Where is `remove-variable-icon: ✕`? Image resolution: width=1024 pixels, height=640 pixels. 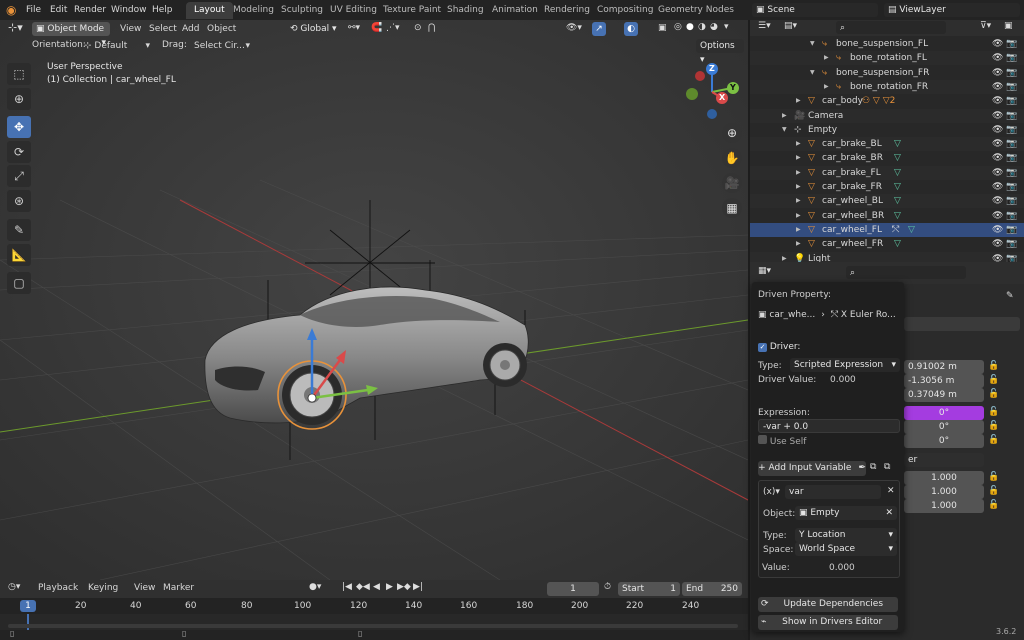
remove-variable-icon: ✕ is located at coordinates (891, 491).